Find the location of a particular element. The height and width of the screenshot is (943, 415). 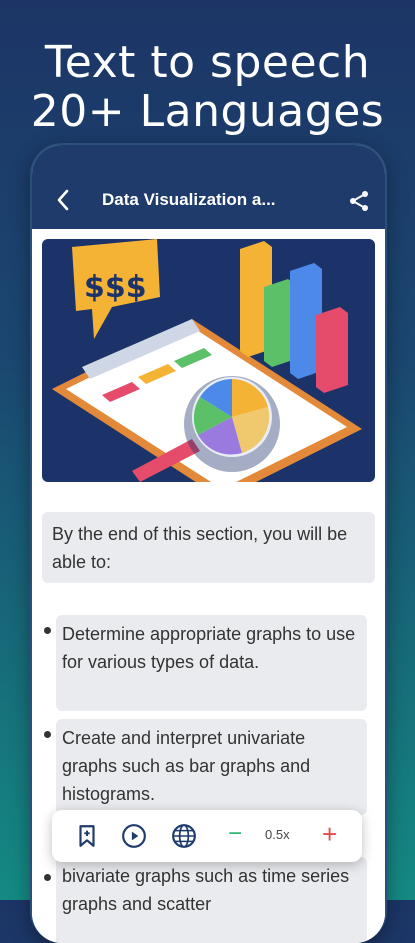

decrease-speed-button: − is located at coordinates (235, 834).